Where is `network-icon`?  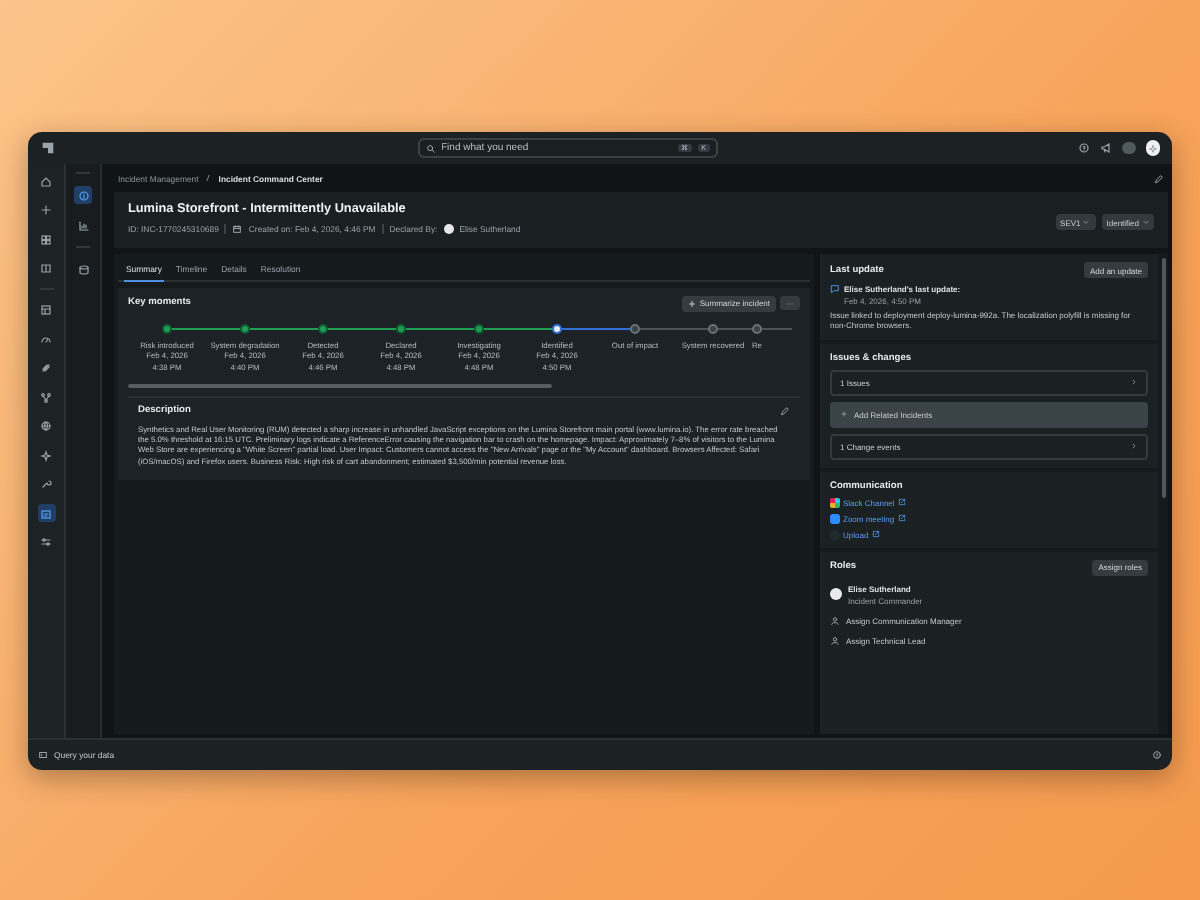
network-icon is located at coordinates (46, 397).